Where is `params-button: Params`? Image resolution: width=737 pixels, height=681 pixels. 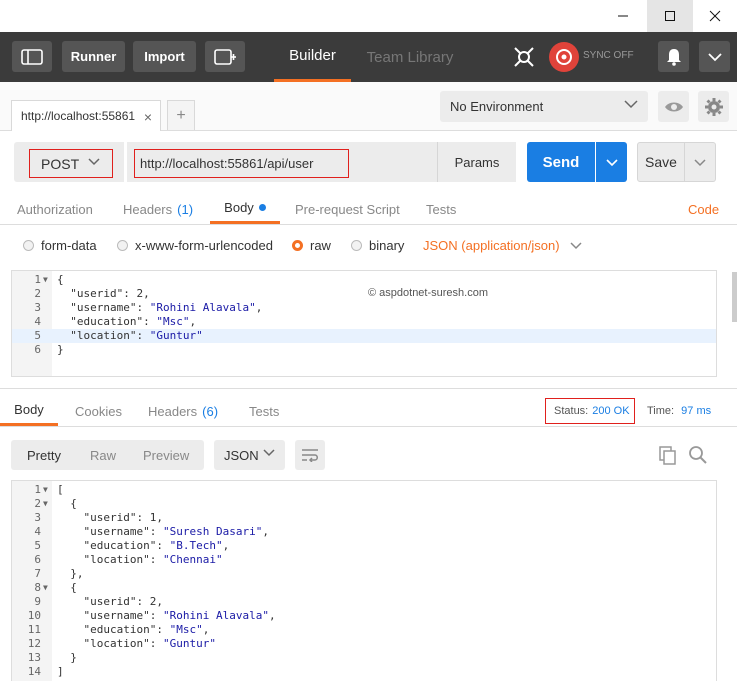 params-button: Params is located at coordinates (476, 162).